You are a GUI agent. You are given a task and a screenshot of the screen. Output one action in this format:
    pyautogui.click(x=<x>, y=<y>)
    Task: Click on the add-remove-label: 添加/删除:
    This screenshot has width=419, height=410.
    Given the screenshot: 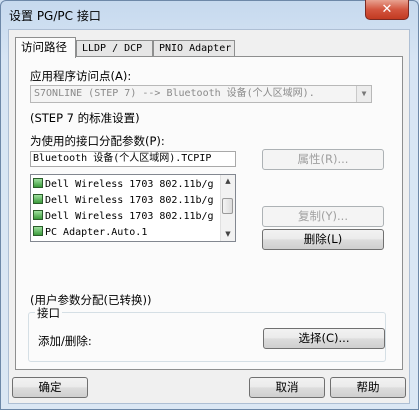 What is the action you would take?
    pyautogui.click(x=65, y=341)
    